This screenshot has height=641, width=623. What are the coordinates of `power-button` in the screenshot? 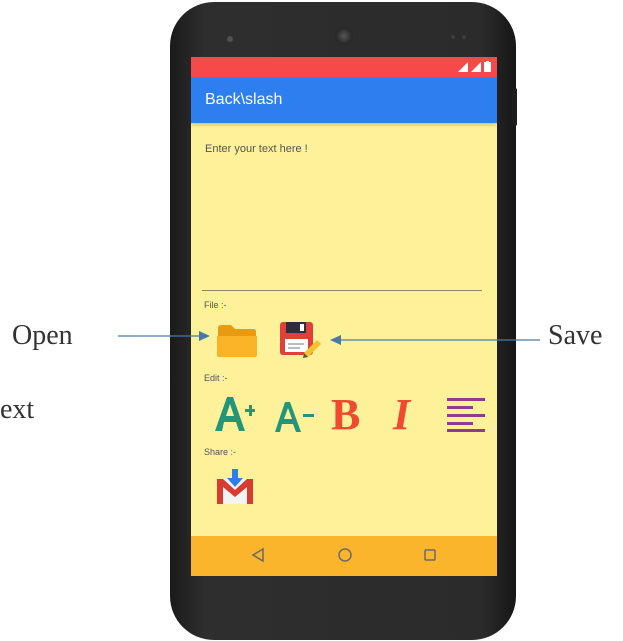 It's located at (514, 107).